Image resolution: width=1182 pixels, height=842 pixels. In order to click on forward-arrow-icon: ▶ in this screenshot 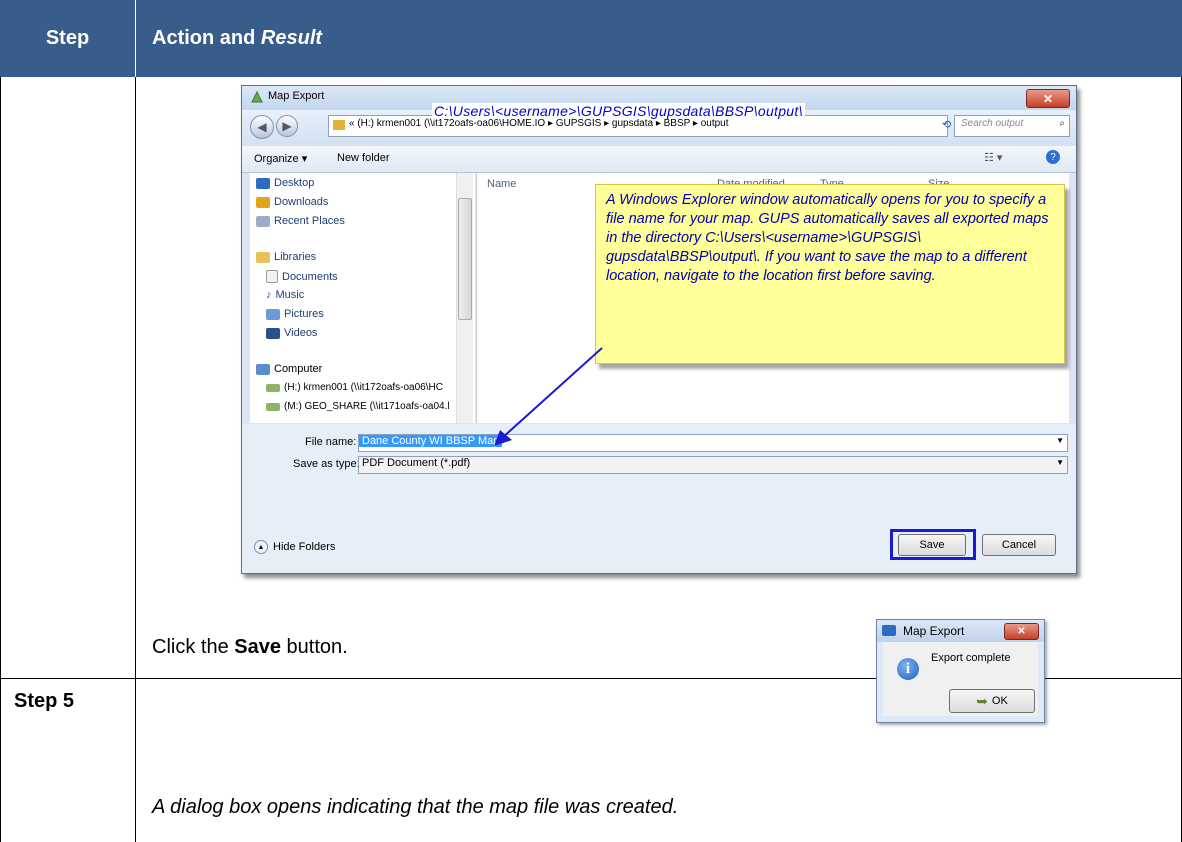, I will do `click(287, 126)`.